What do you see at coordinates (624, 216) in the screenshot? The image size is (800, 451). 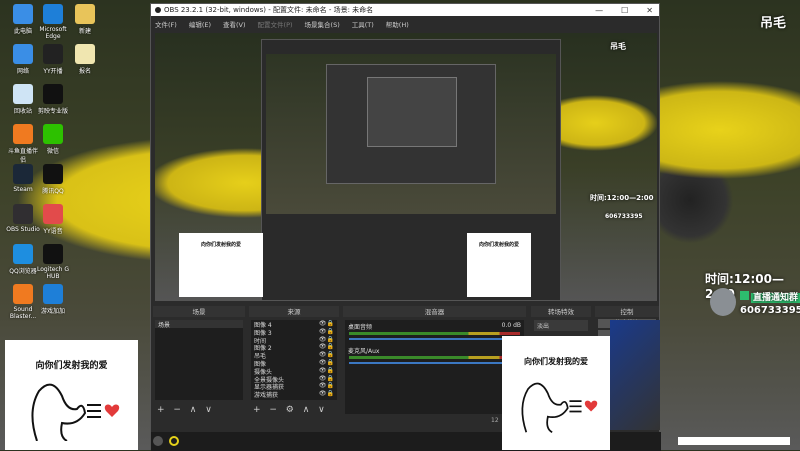 I see `preview-overlay-number: 606733395` at bounding box center [624, 216].